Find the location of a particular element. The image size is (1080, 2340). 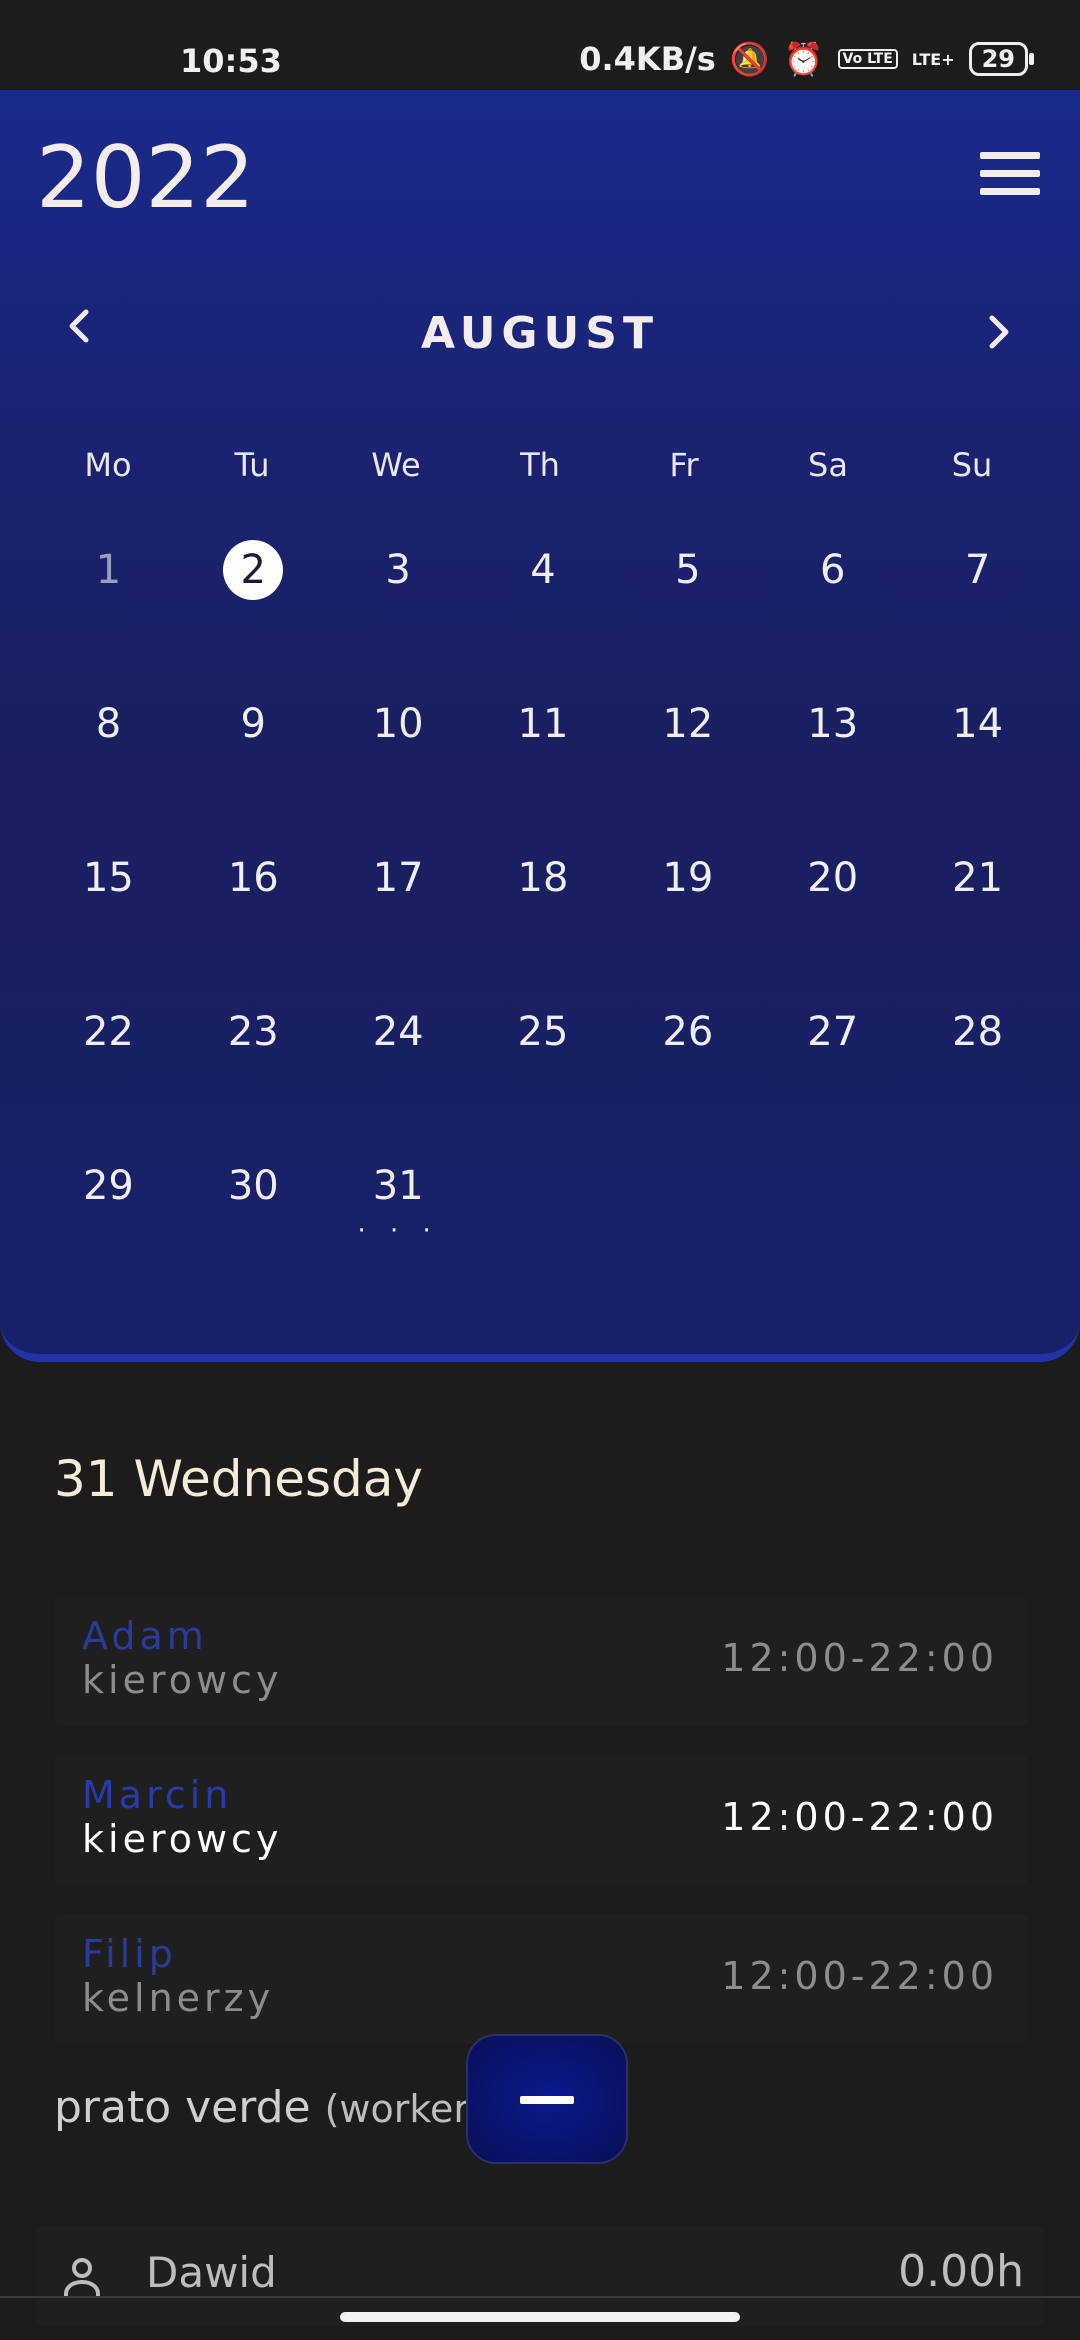

calendar-day-selected: 2 is located at coordinates (253, 617).